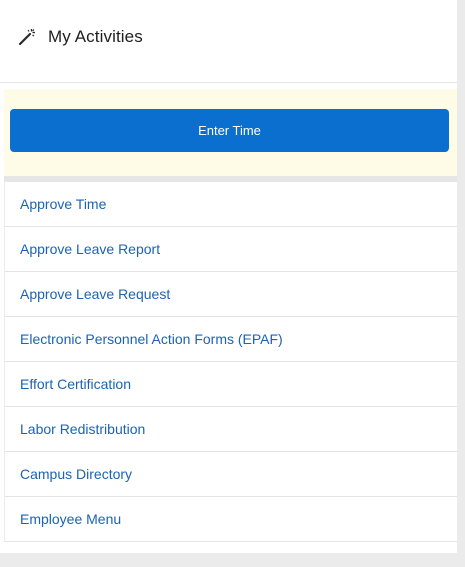 The width and height of the screenshot is (465, 567). Describe the element at coordinates (75, 384) in the screenshot. I see `effort-certification-link: Effort Certification` at that location.